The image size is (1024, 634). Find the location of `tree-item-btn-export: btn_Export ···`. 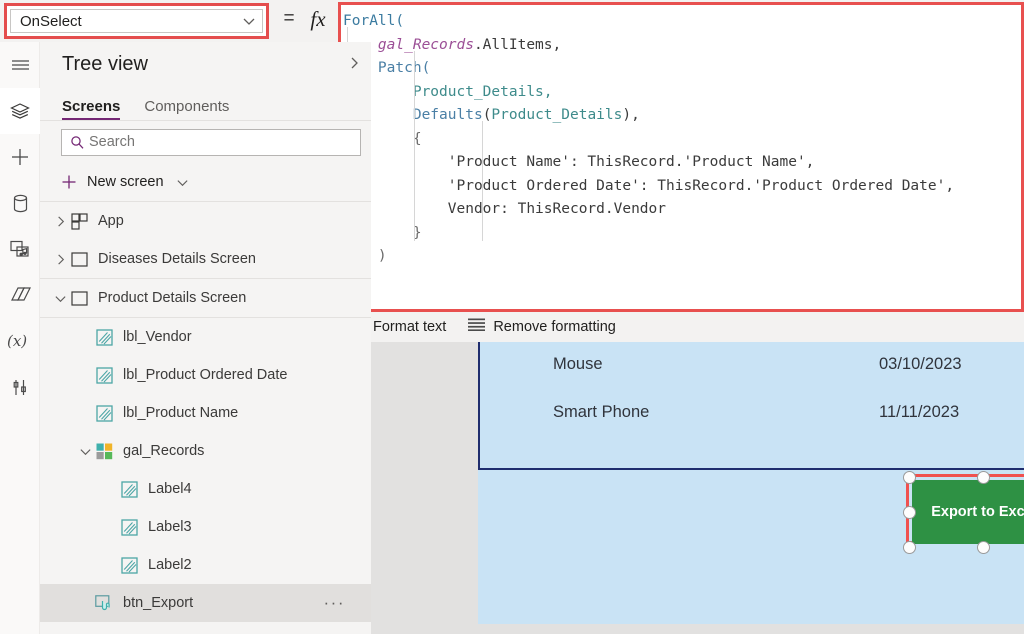

tree-item-btn-export: btn_Export ··· is located at coordinates (205, 603).